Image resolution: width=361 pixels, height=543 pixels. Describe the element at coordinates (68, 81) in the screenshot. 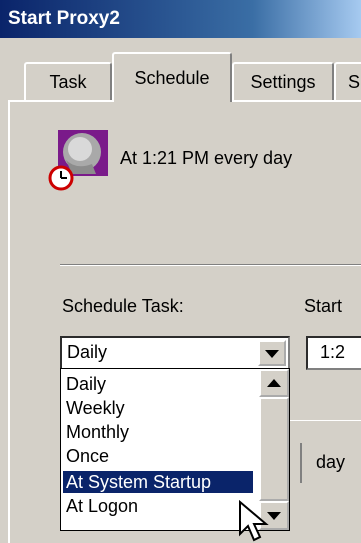

I see `tab-task: Task` at that location.